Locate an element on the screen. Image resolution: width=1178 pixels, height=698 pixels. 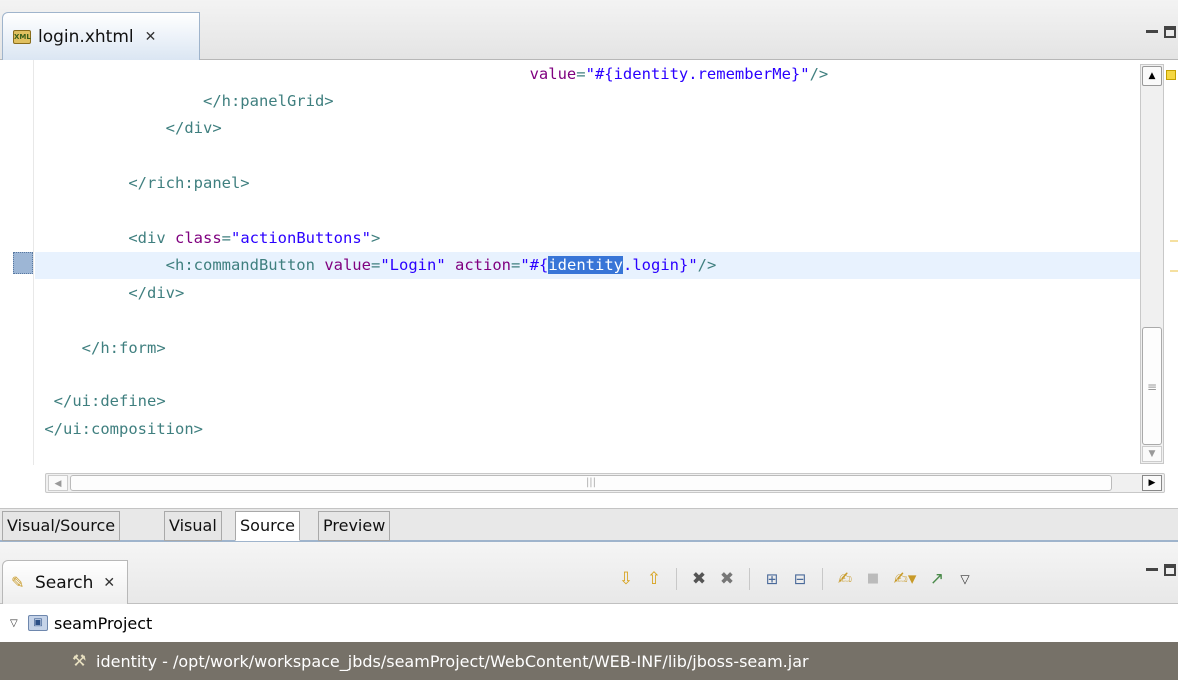
scroll-right-arrow-icon: ▶ is located at coordinates (1152, 483).